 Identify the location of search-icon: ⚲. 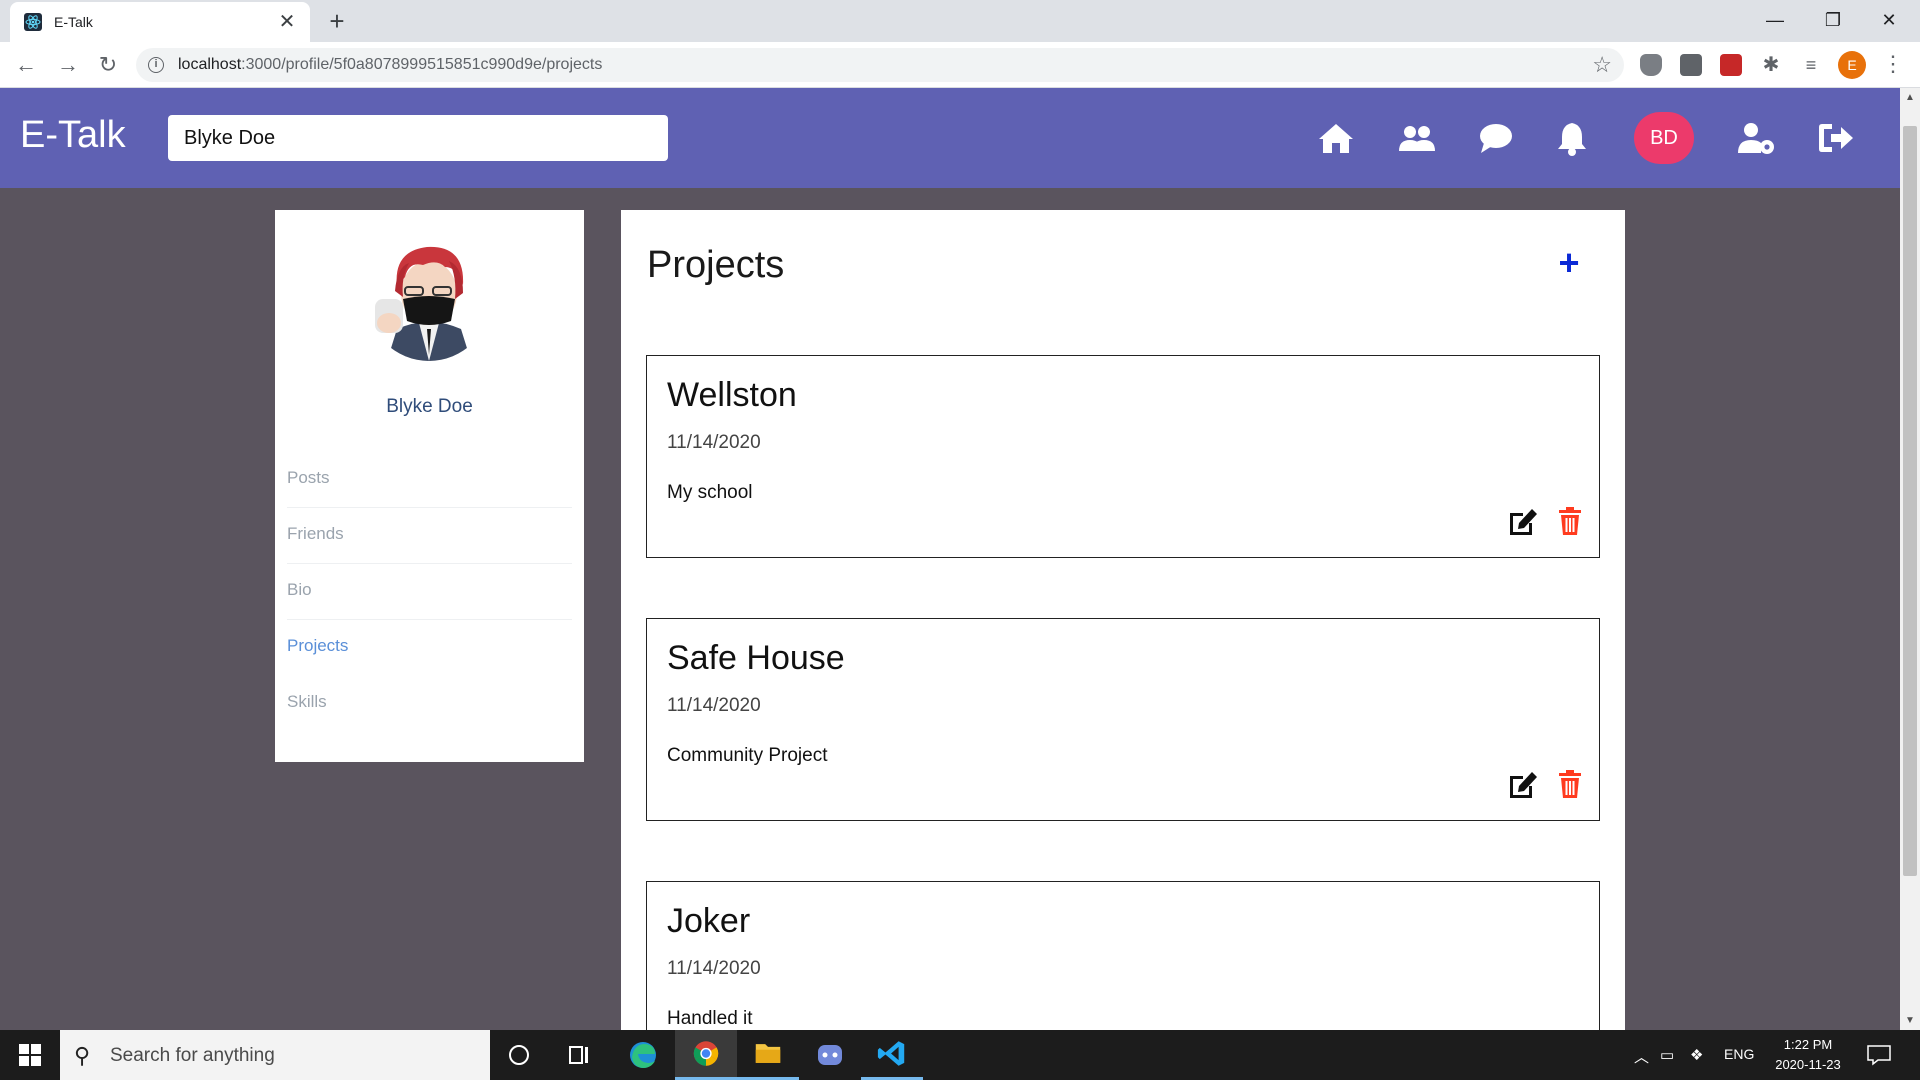
(82, 1055).